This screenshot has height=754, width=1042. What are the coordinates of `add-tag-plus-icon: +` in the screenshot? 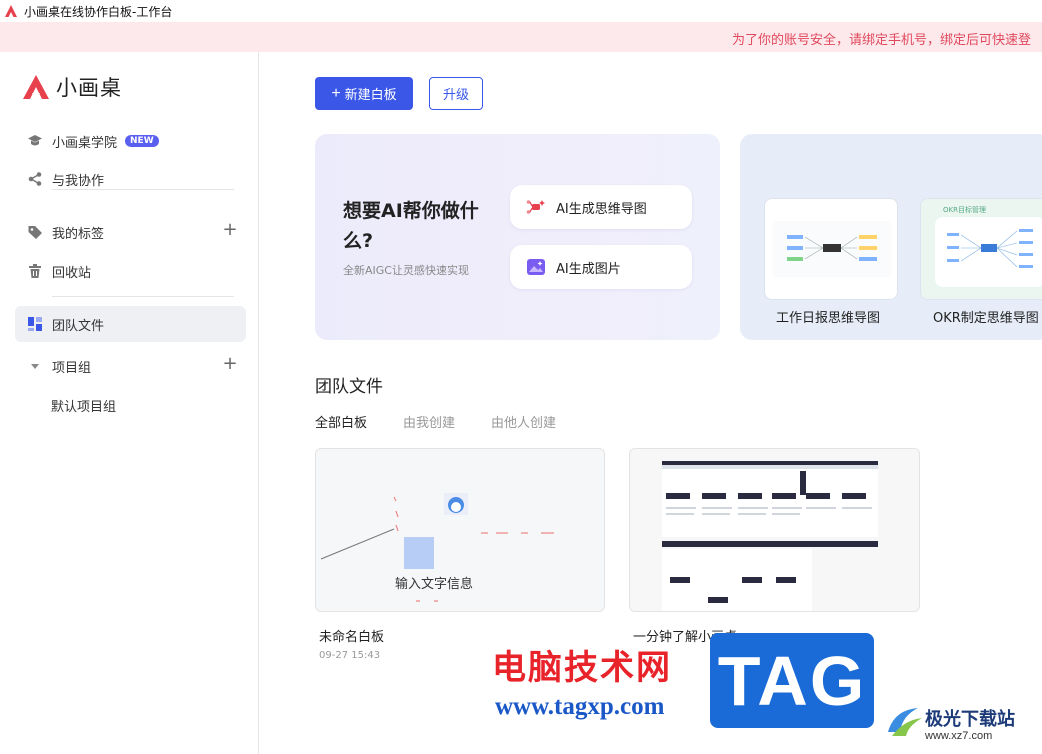 It's located at (230, 230).